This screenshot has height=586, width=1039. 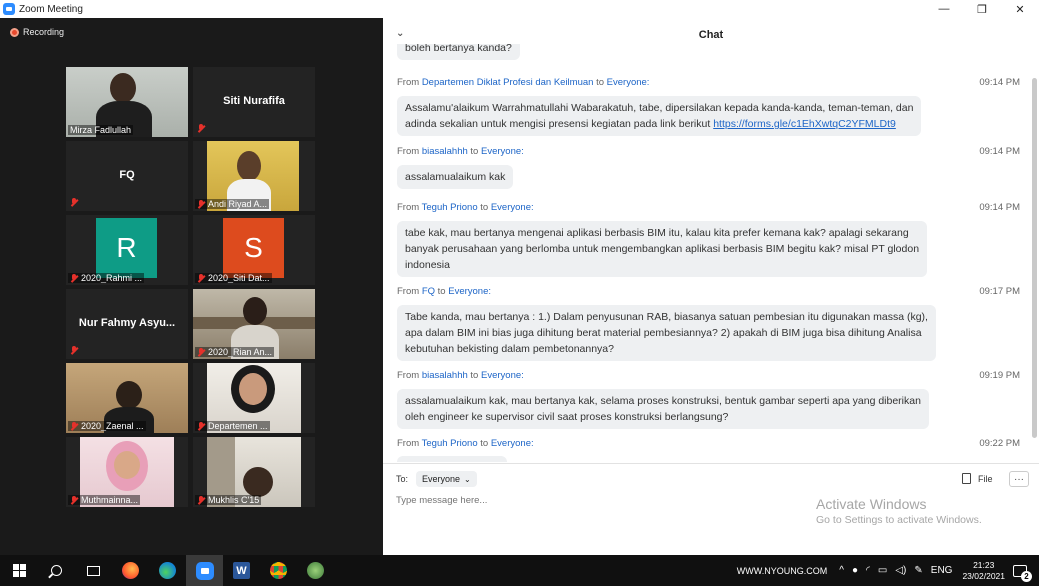 I want to click on chat-message-input, so click(x=596, y=500).